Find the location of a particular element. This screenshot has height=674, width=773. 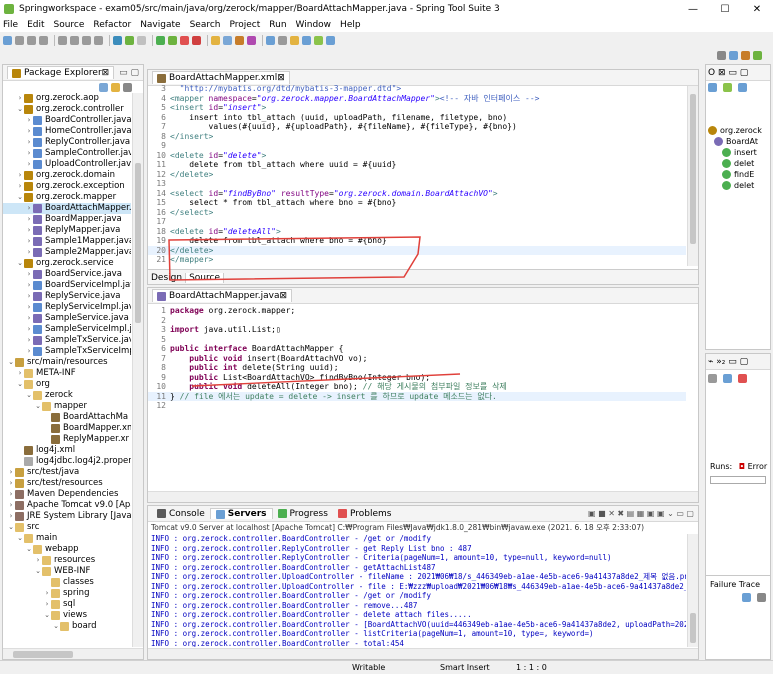

tree-node: › SampleService.java is located at coordinates (67, 318).